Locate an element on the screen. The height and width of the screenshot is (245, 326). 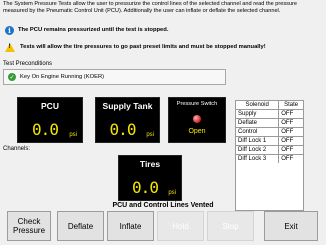
tires-gauge-title: Tires is located at coordinates (150, 164).